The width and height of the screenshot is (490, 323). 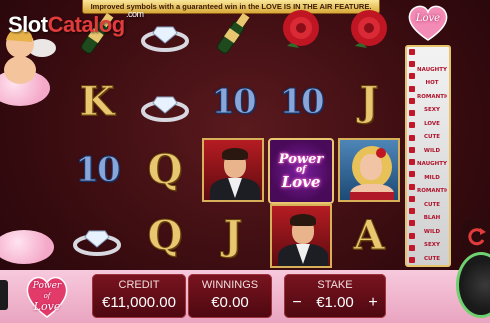 I want to click on champagne-icon, so click(x=233, y=34).